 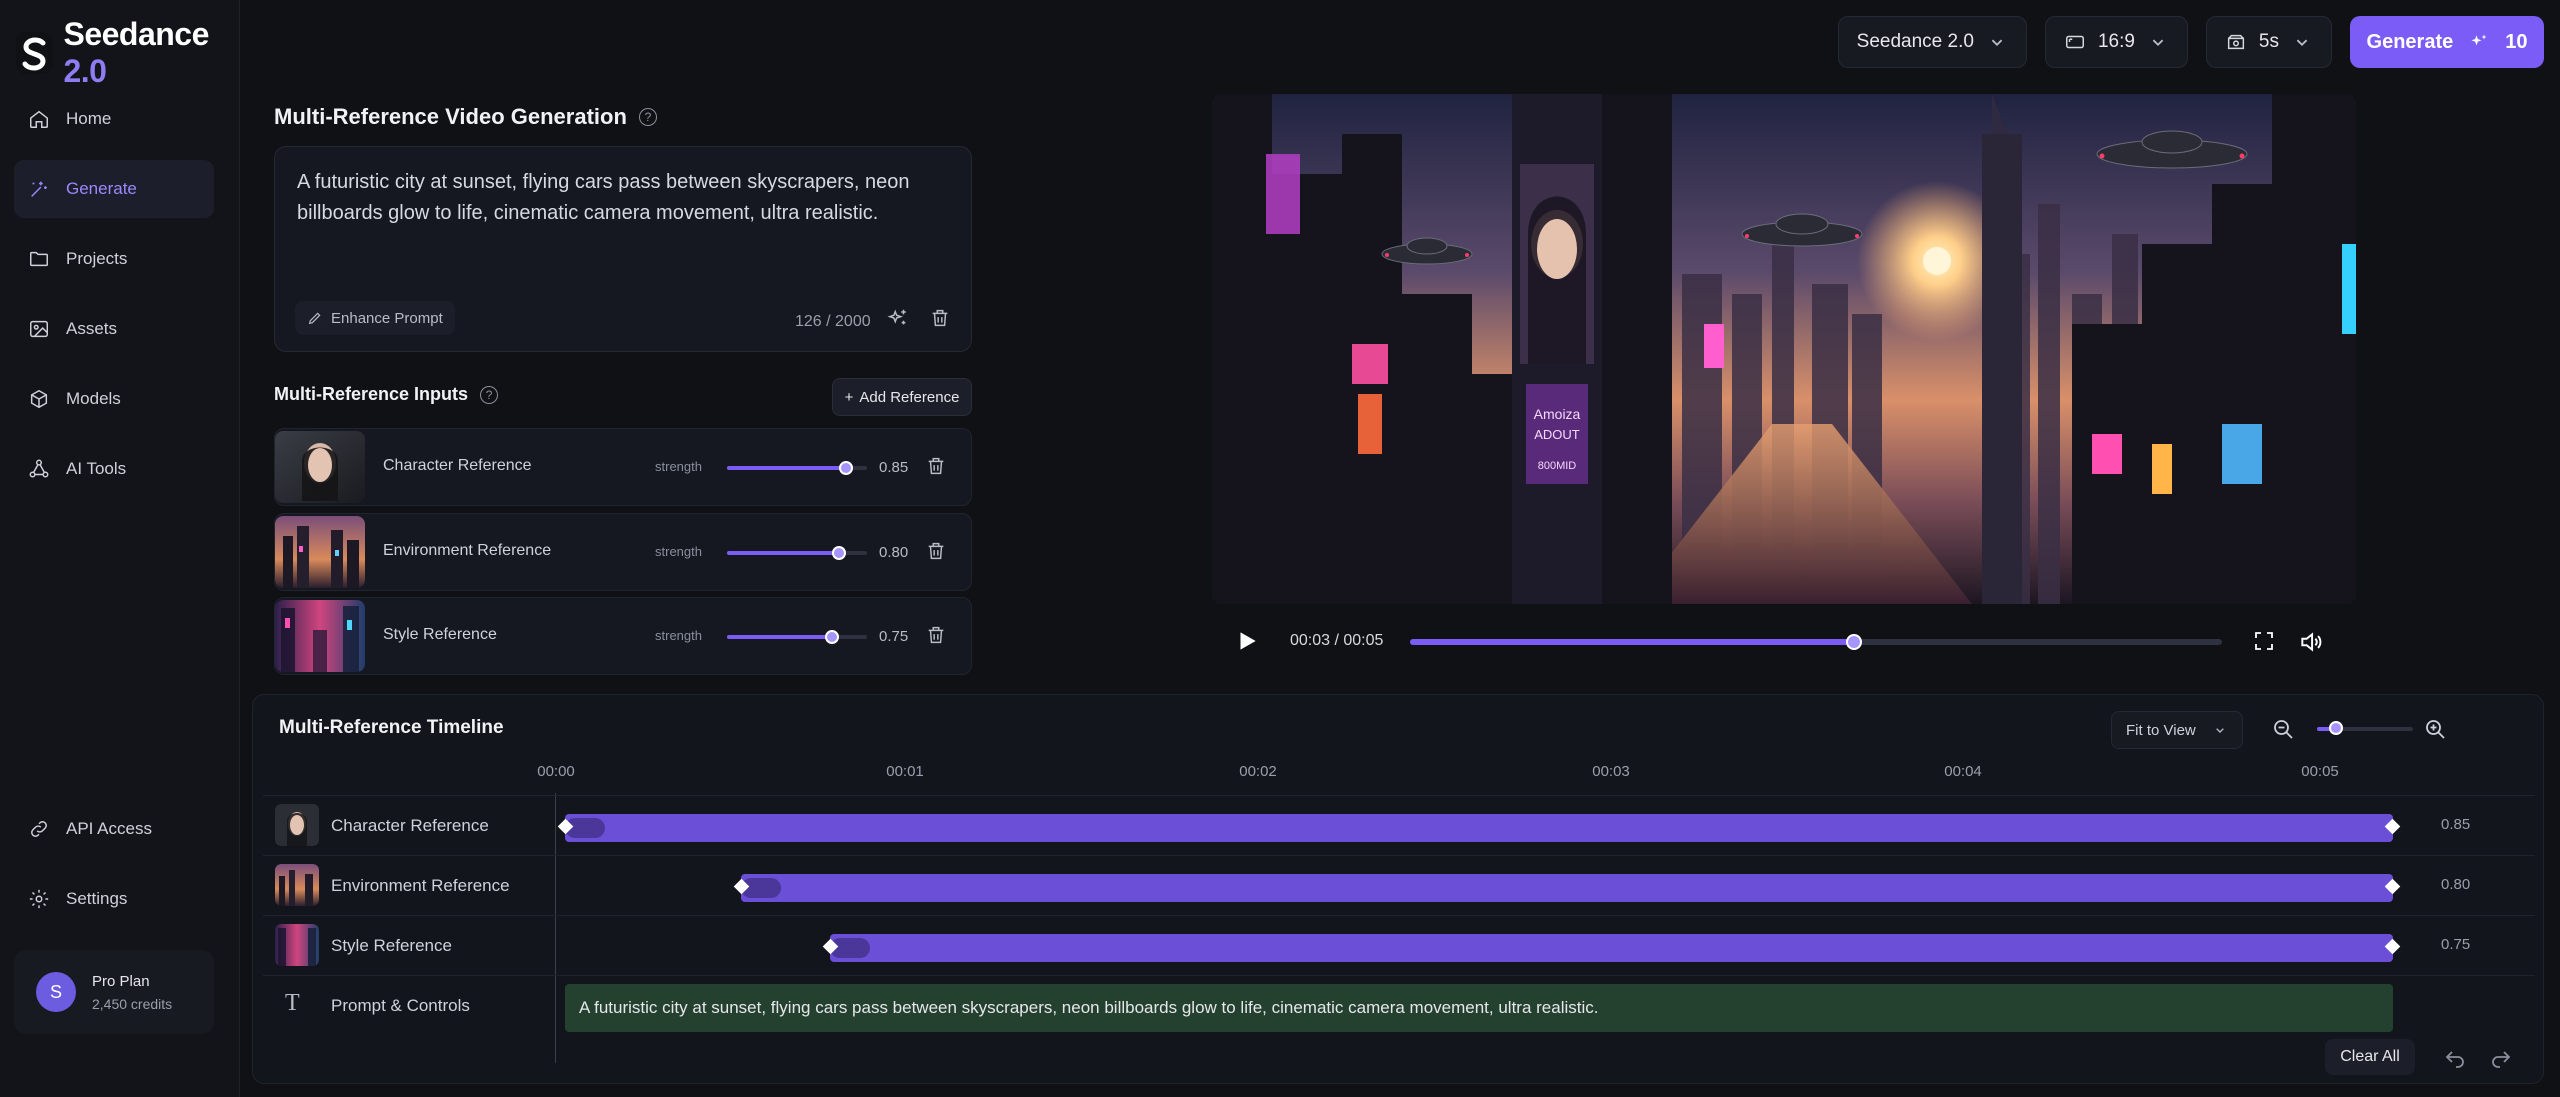 What do you see at coordinates (2336, 728) in the screenshot?
I see `zoom-slider-handle` at bounding box center [2336, 728].